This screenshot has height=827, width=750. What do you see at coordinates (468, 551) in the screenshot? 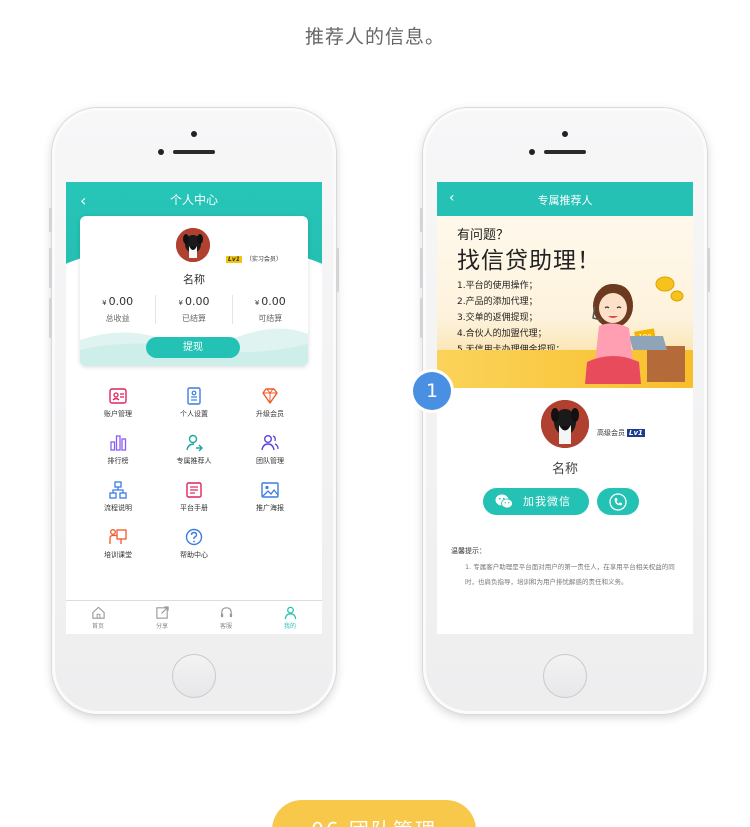
I see `tips-title: 温馨提示：` at bounding box center [468, 551].